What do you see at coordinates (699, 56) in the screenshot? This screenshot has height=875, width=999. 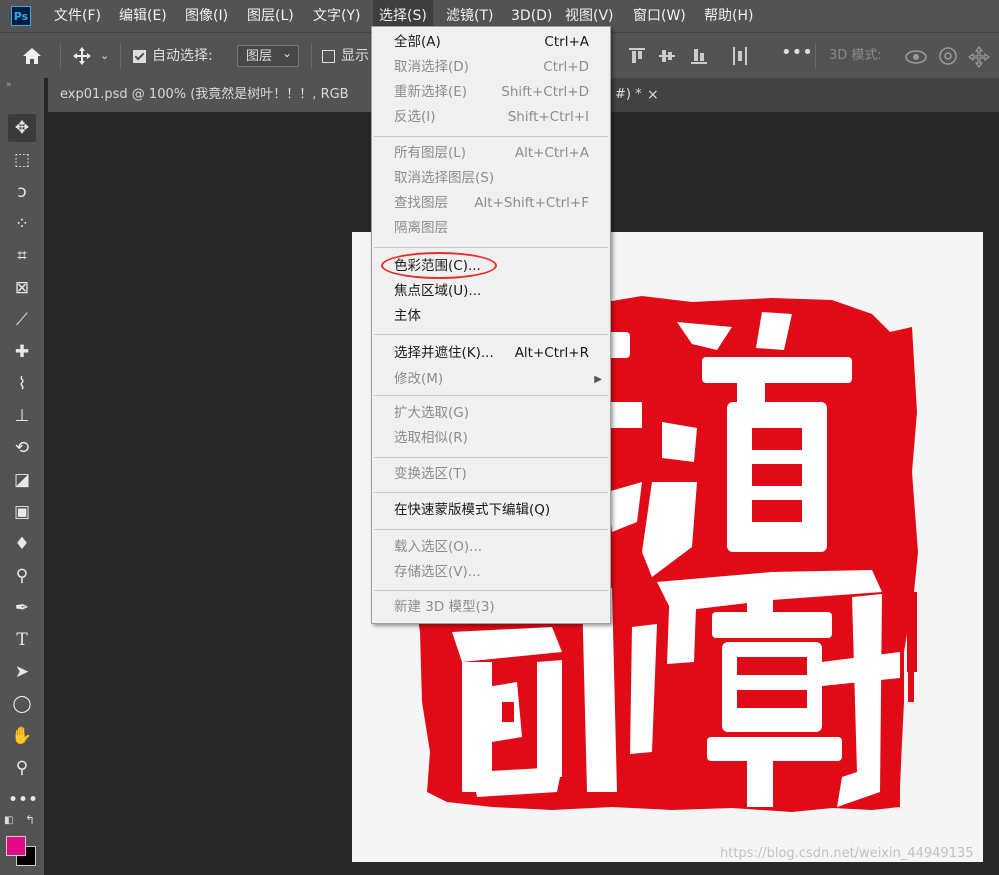 I see `align-bottom-icon` at bounding box center [699, 56].